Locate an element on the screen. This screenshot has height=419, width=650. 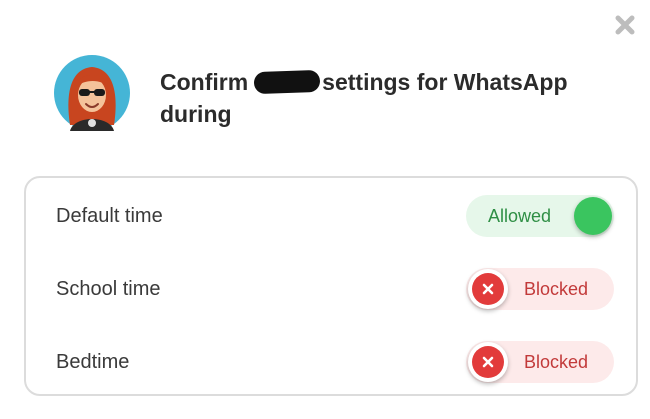
dialog-title: Confirm settings for WhatsApp during is located at coordinates (395, 98).